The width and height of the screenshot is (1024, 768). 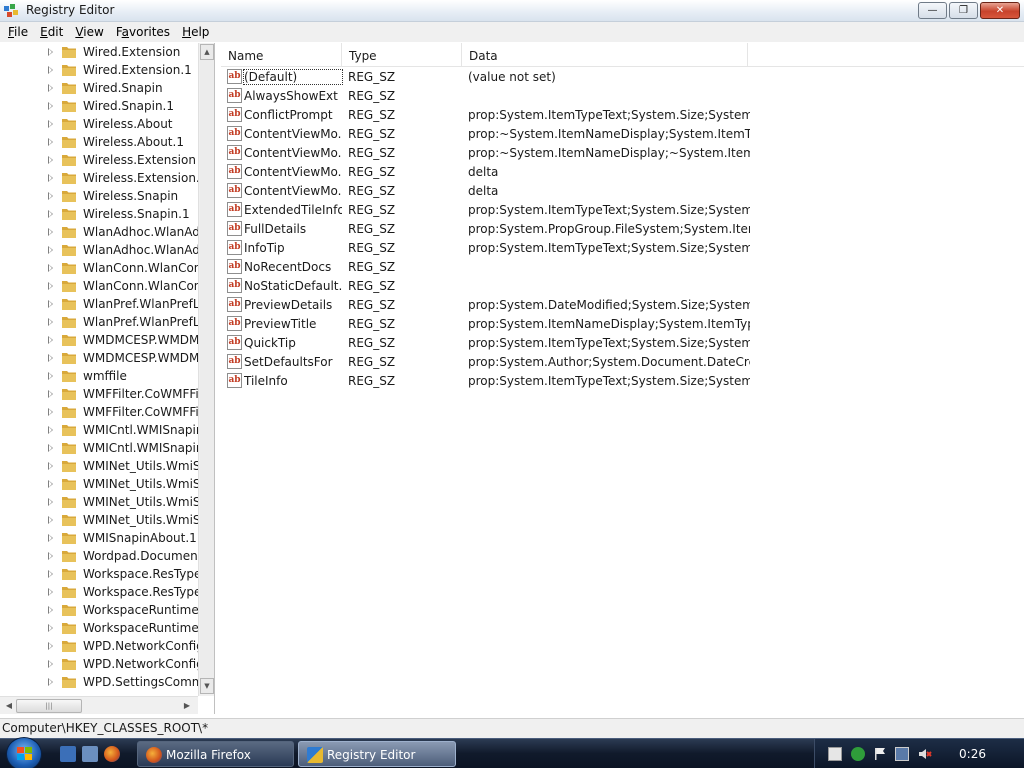 What do you see at coordinates (622, 96) in the screenshot?
I see `value-row: ab AlwaysShowExt REG_SZ` at bounding box center [622, 96].